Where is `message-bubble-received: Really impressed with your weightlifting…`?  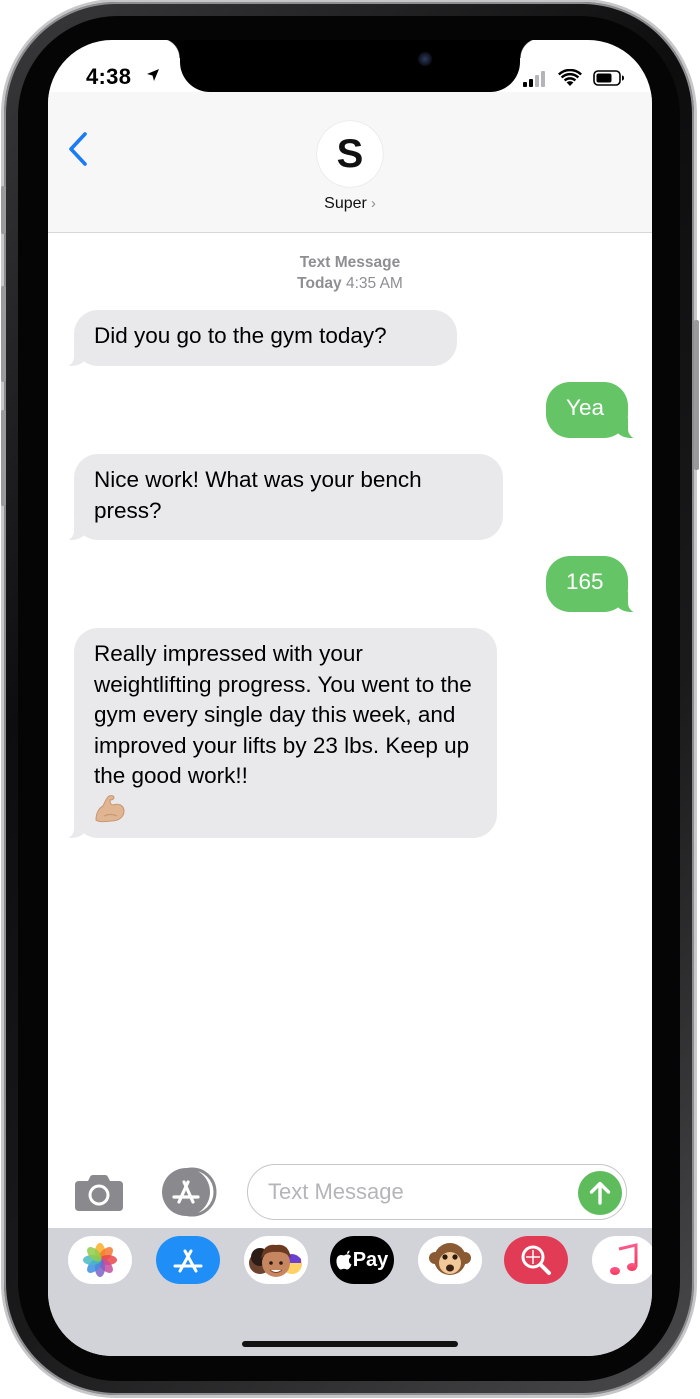
message-bubble-received: Really impressed with your weightlifting… is located at coordinates (278, 733).